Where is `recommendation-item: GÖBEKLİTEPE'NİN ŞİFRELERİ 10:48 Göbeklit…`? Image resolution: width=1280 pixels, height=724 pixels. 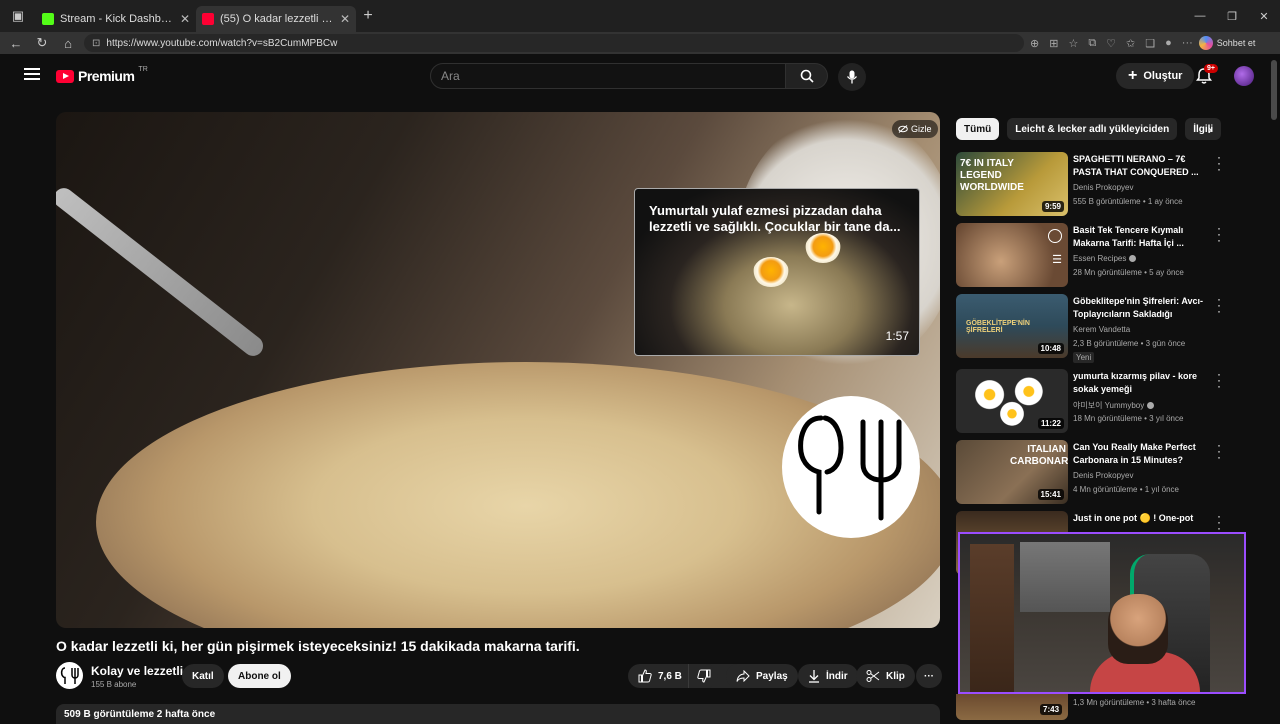
recommendation-item: GÖBEKLİTEPE'NİN ŞİFRELERİ 10:48 Göbeklit… is located at coordinates (1094, 329).